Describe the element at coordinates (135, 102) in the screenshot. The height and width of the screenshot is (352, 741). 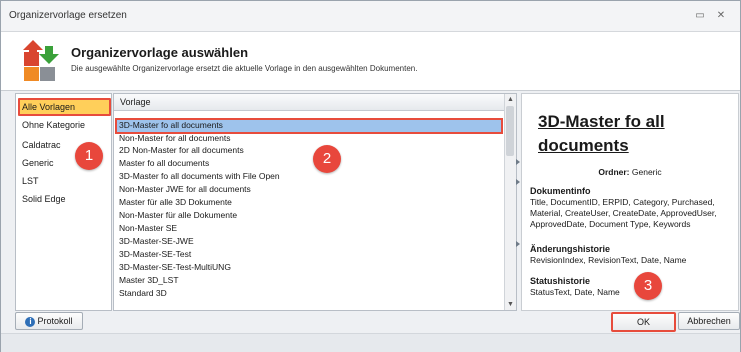
I see `column-header-label: Vorlage` at that location.